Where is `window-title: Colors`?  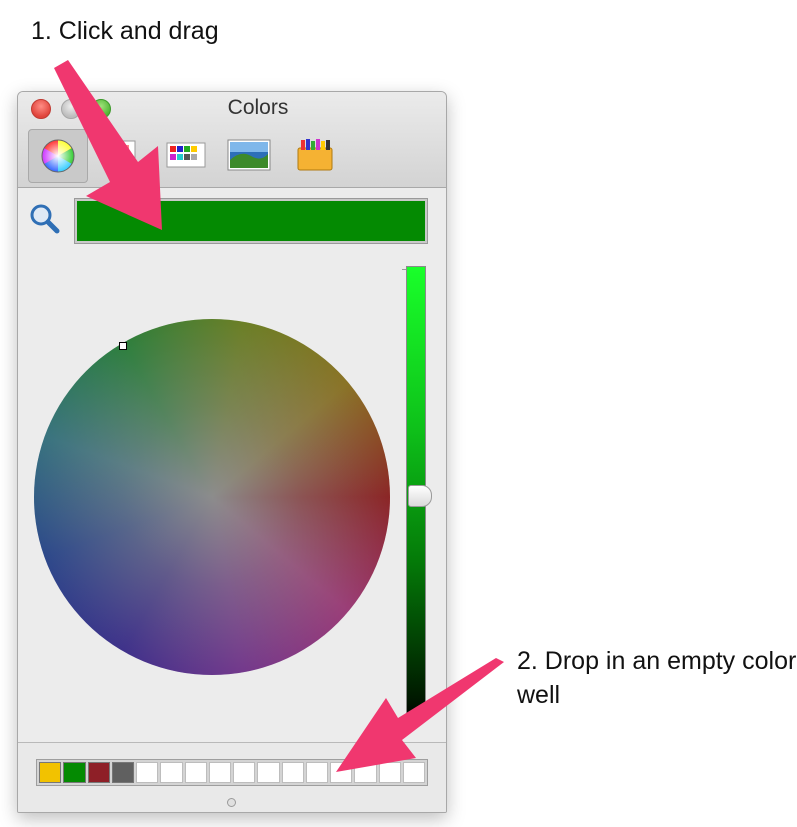 window-title: Colors is located at coordinates (258, 107).